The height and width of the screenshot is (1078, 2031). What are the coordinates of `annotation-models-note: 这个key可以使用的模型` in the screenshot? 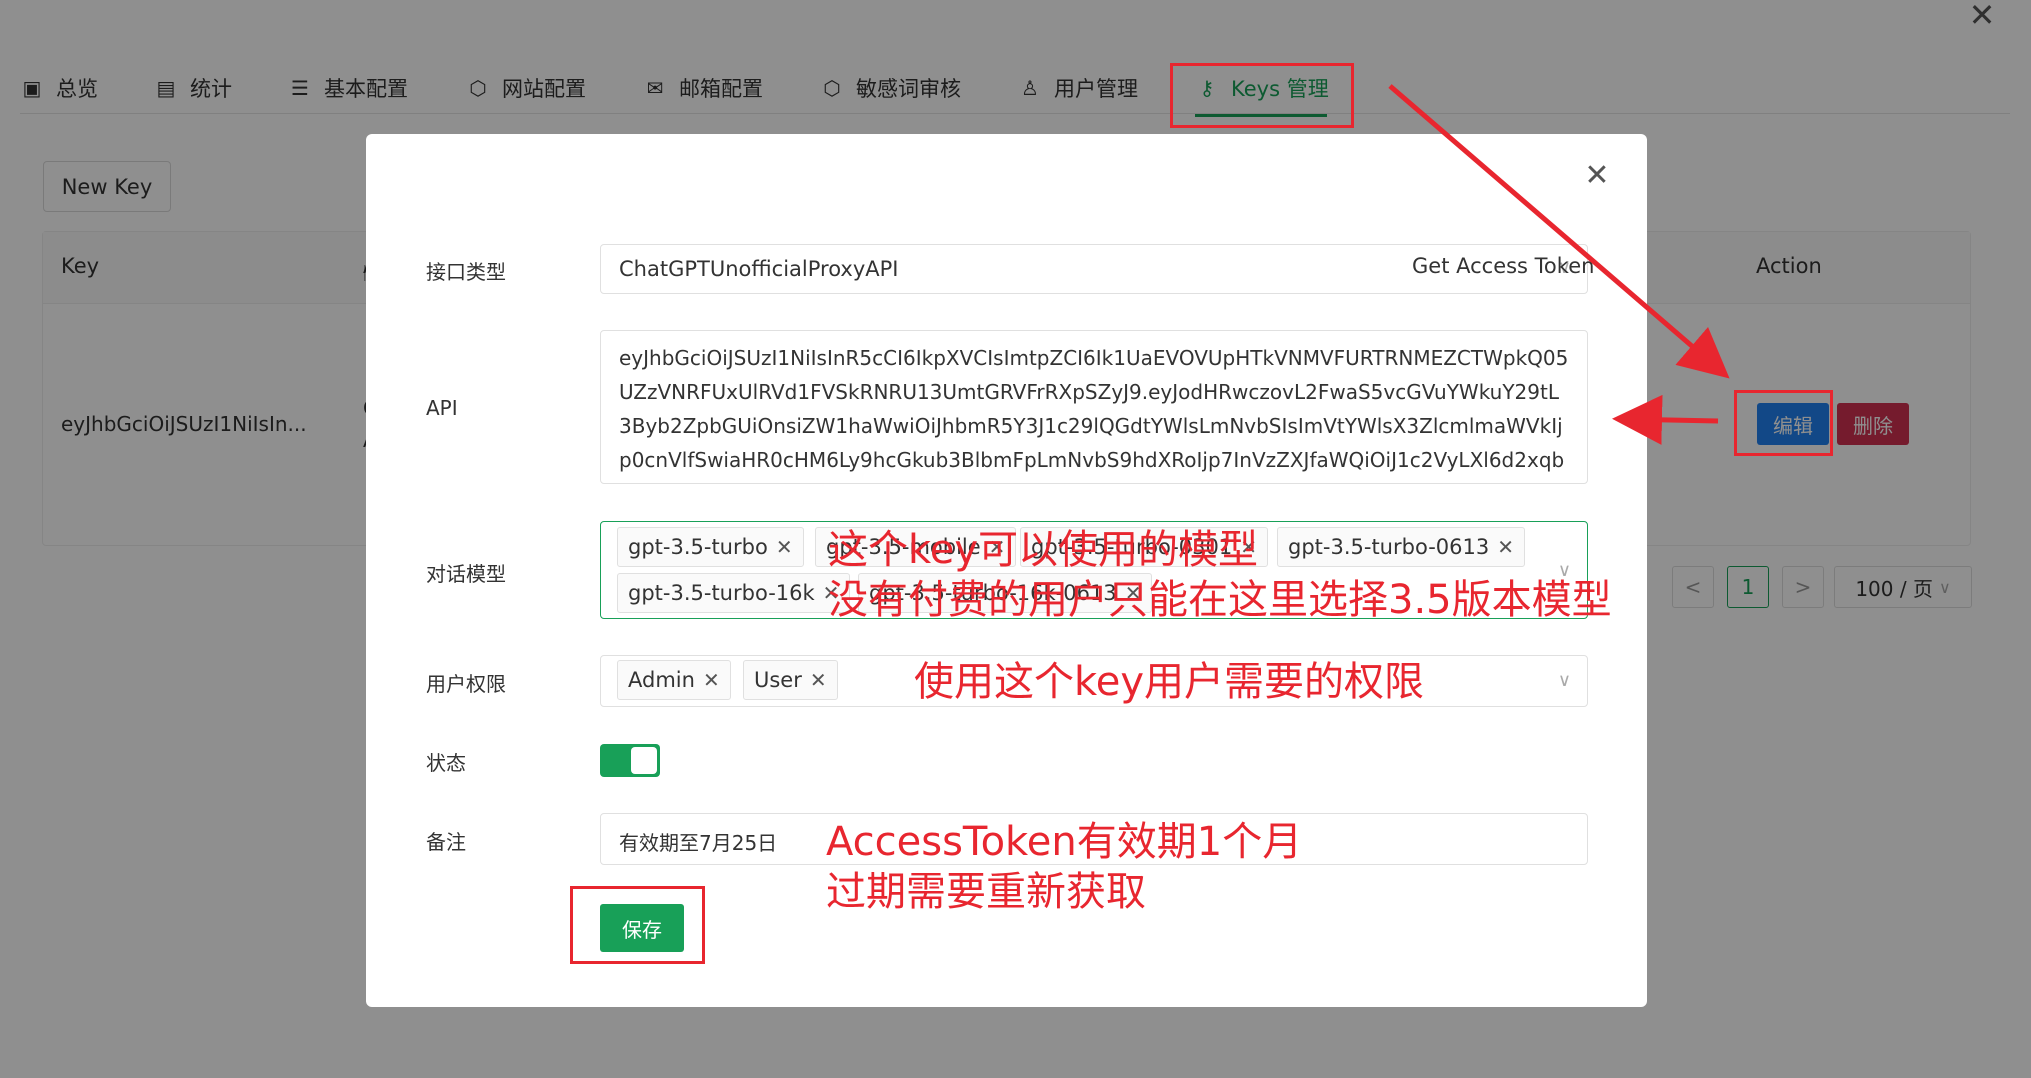 It's located at (1043, 550).